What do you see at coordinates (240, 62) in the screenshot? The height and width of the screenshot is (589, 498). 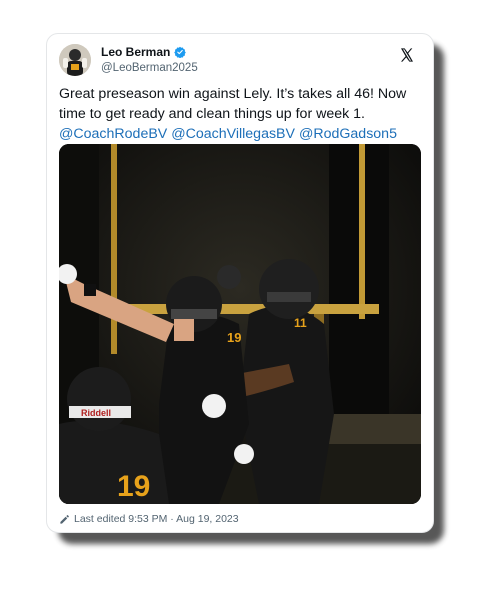 I see `tweet-header: Leo Berman @LeoBerman2025` at bounding box center [240, 62].